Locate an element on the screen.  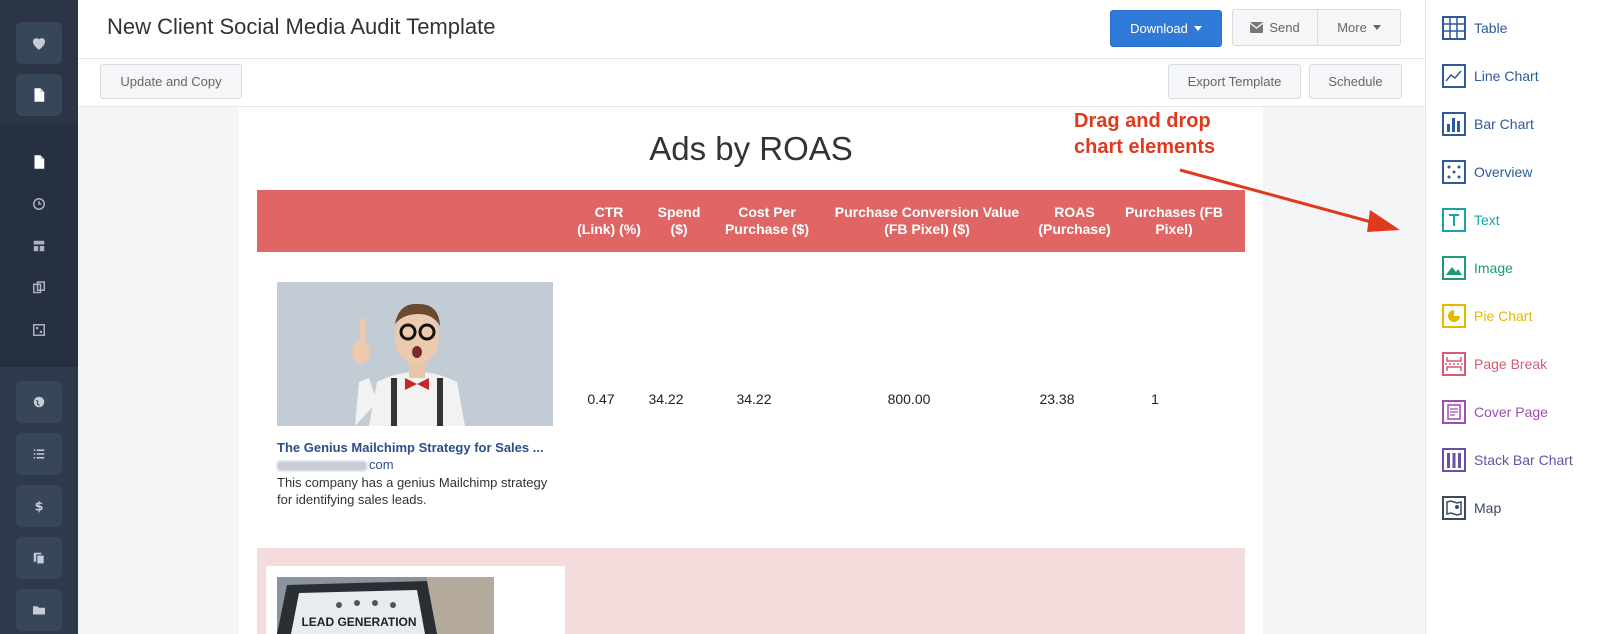
grid-icon is located at coordinates (39, 330).